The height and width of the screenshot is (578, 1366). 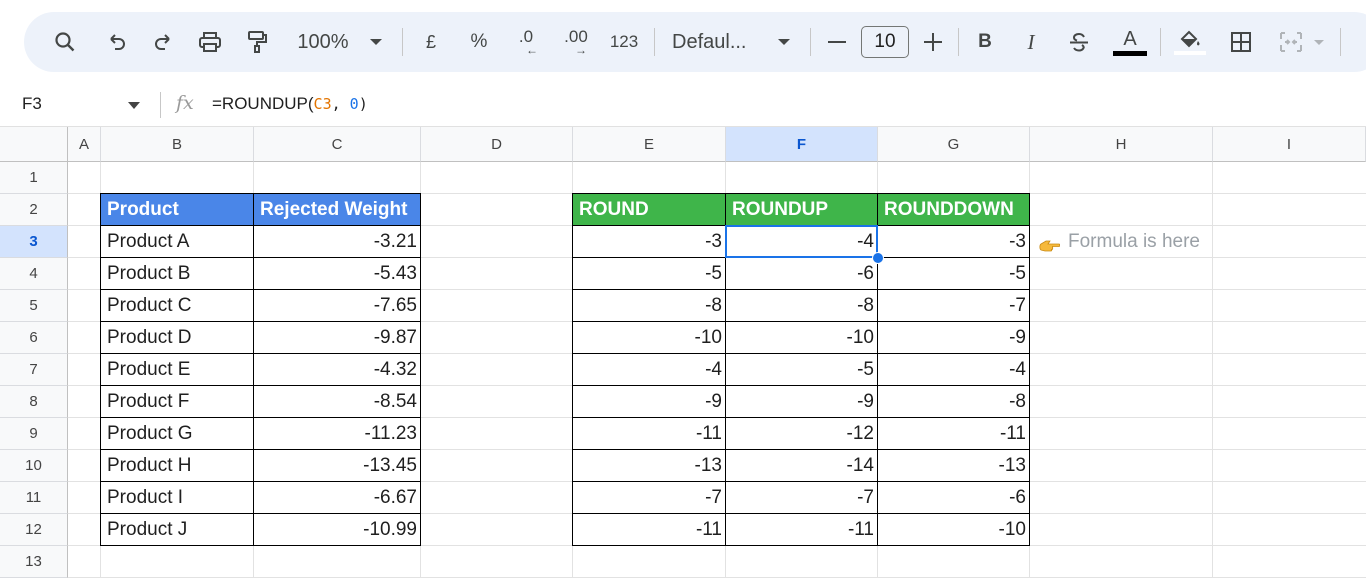 What do you see at coordinates (337, 242) in the screenshot?
I see `rejected-weight-cell: -3.21` at bounding box center [337, 242].